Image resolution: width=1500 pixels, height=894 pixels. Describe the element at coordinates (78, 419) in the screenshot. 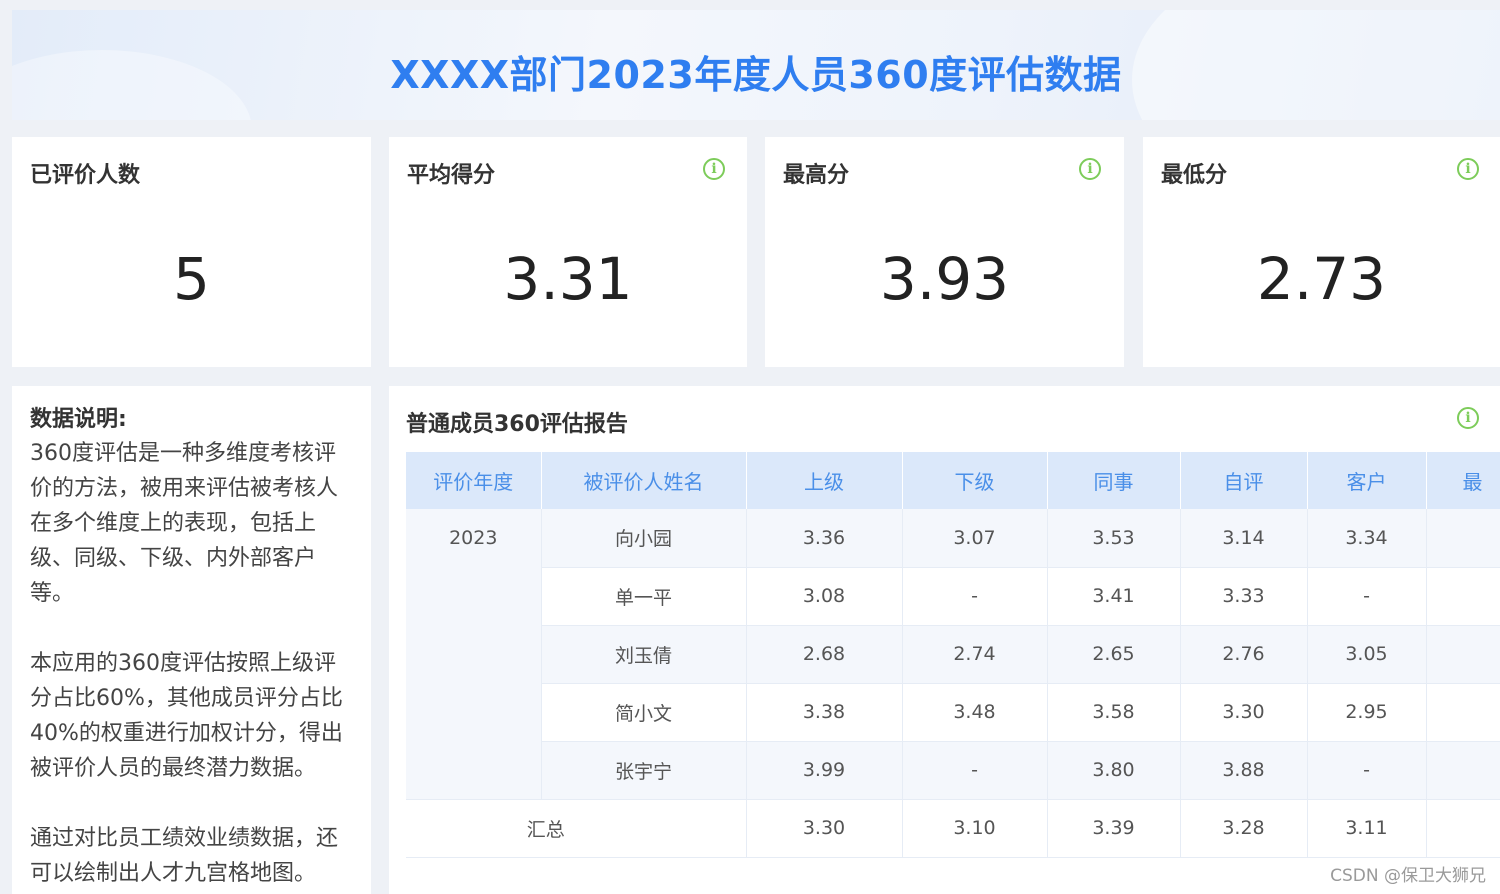

I see `description-title: 数据说明:` at that location.